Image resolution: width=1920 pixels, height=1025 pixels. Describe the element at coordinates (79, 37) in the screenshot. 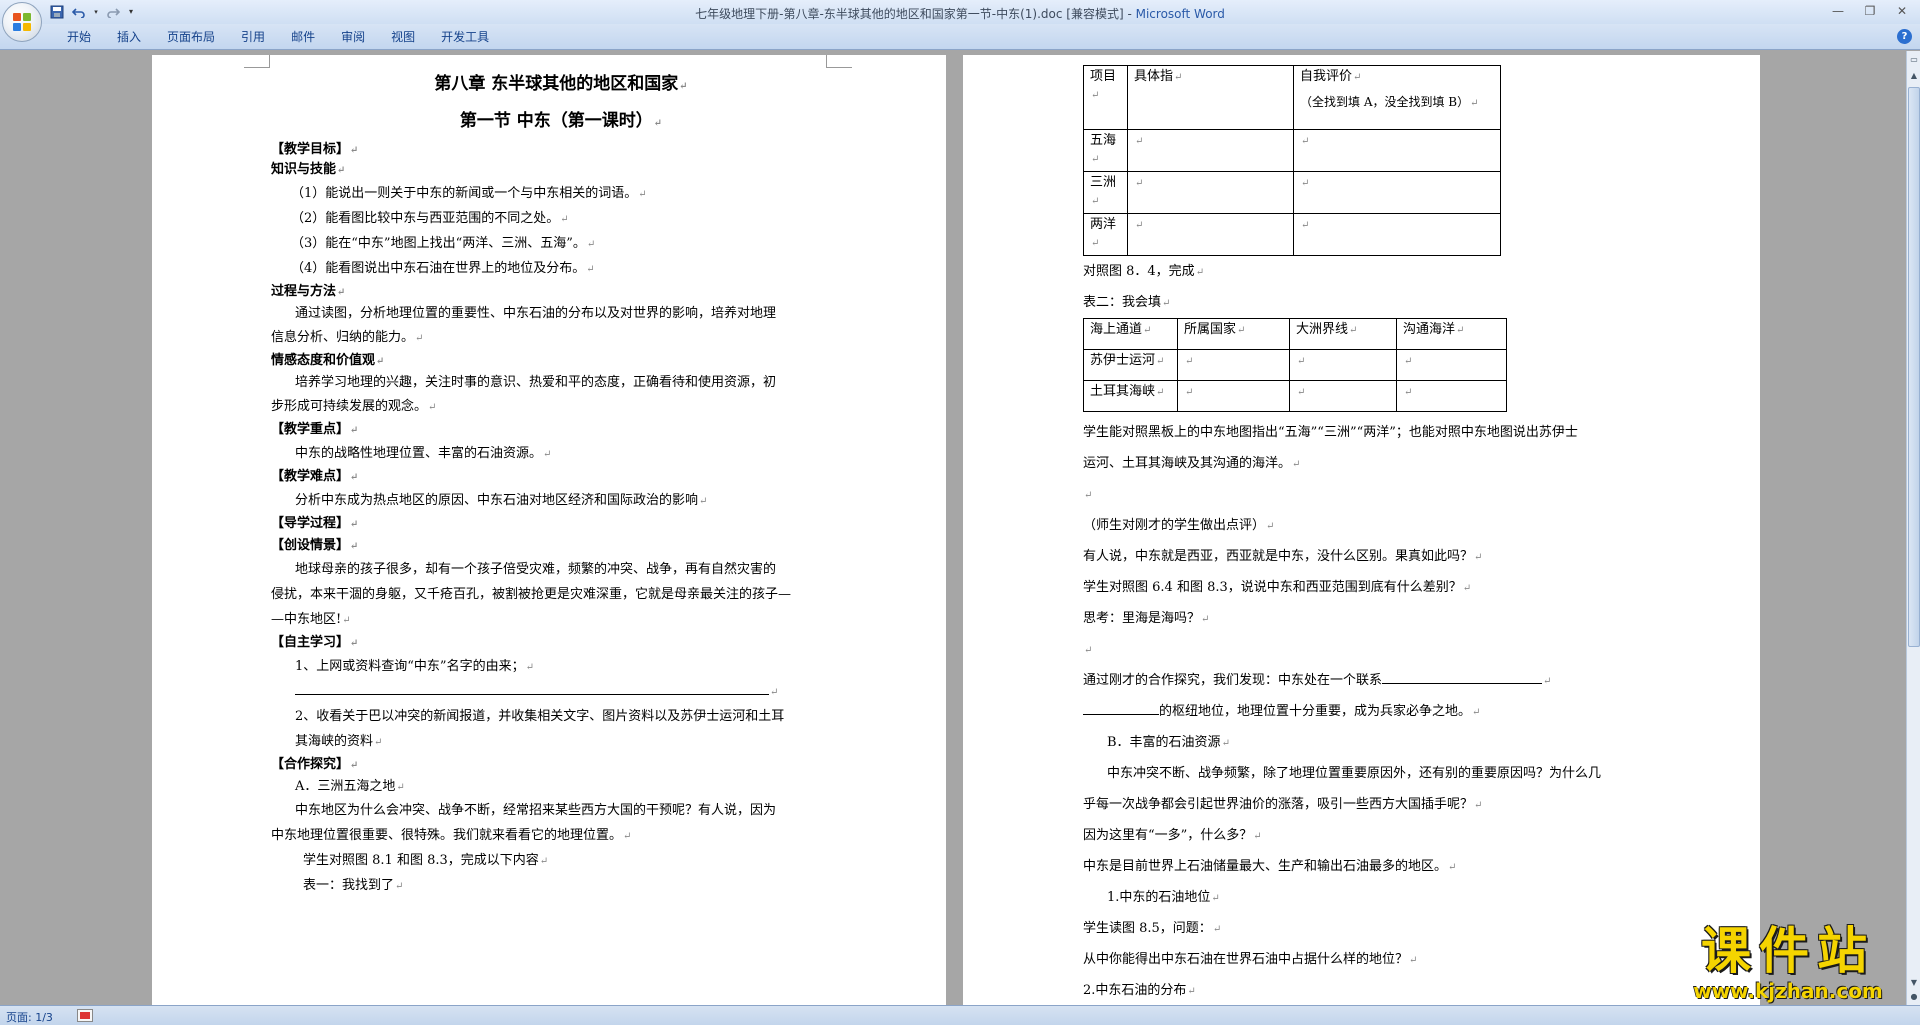

I see `tab-home: 开始` at that location.